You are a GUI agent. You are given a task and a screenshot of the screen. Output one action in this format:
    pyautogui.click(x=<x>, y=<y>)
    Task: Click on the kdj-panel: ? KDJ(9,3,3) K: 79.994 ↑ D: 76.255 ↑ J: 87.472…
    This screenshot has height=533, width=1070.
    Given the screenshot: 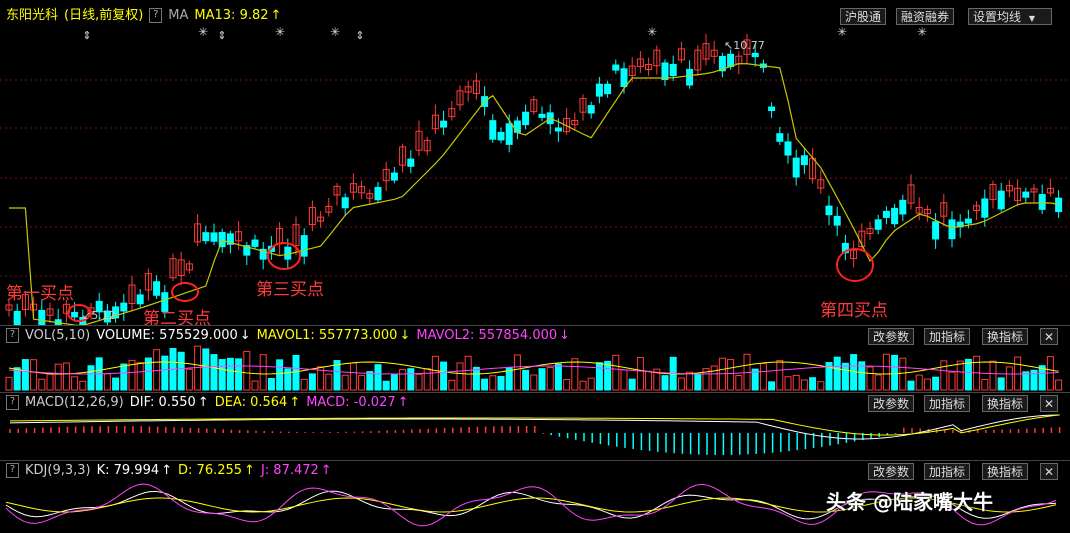 What is the action you would take?
    pyautogui.click(x=535, y=497)
    